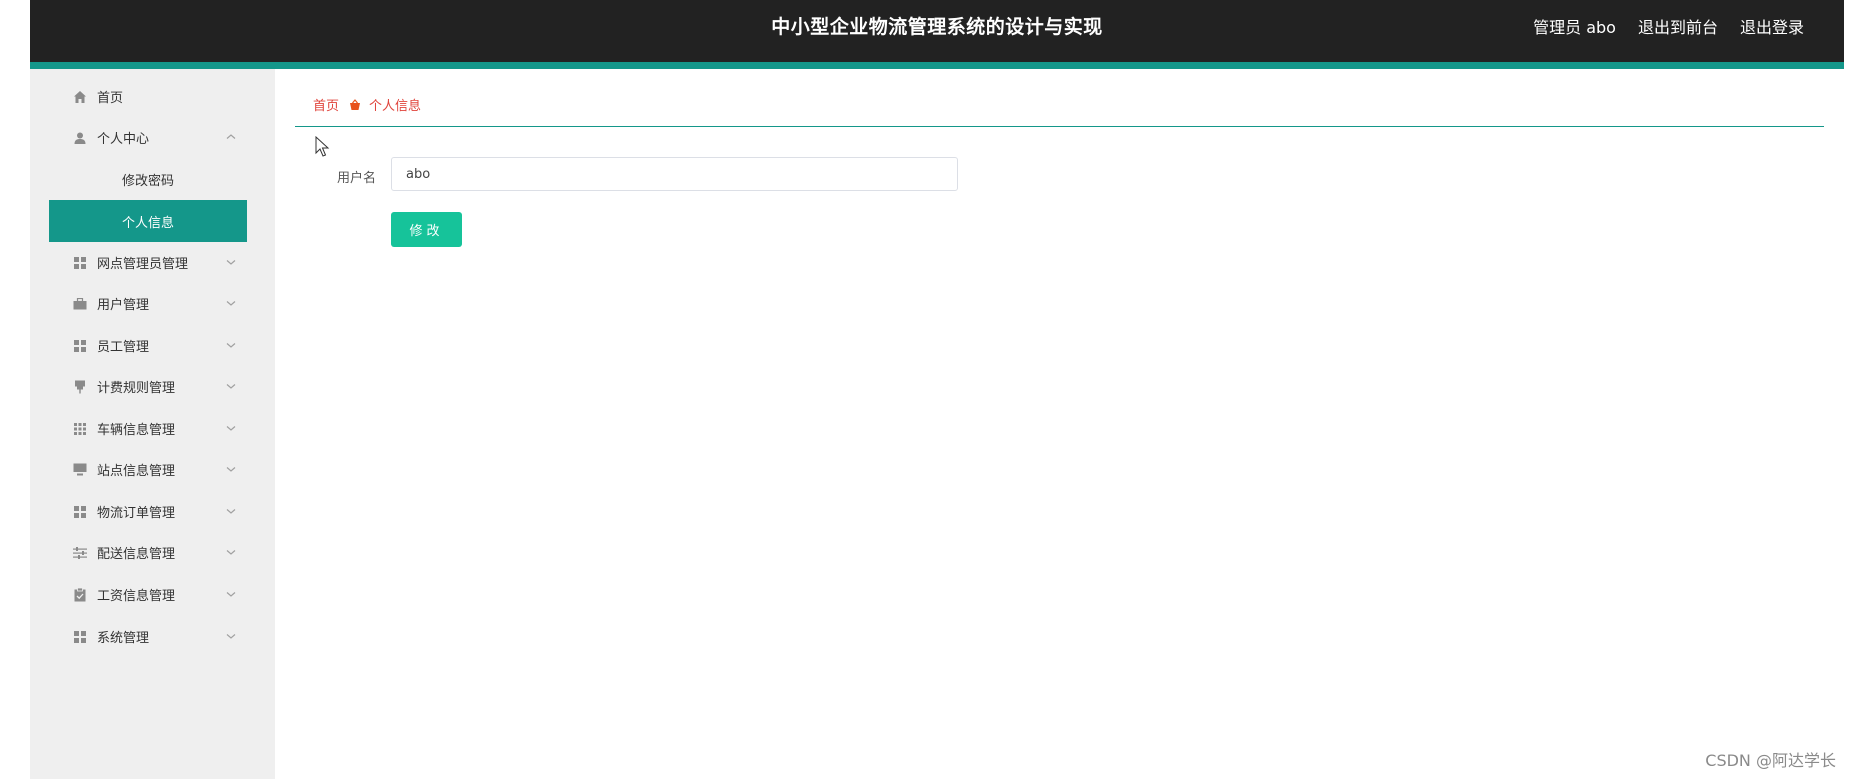  I want to click on sidebar-item-personal-center: 个人中心, so click(148, 137).